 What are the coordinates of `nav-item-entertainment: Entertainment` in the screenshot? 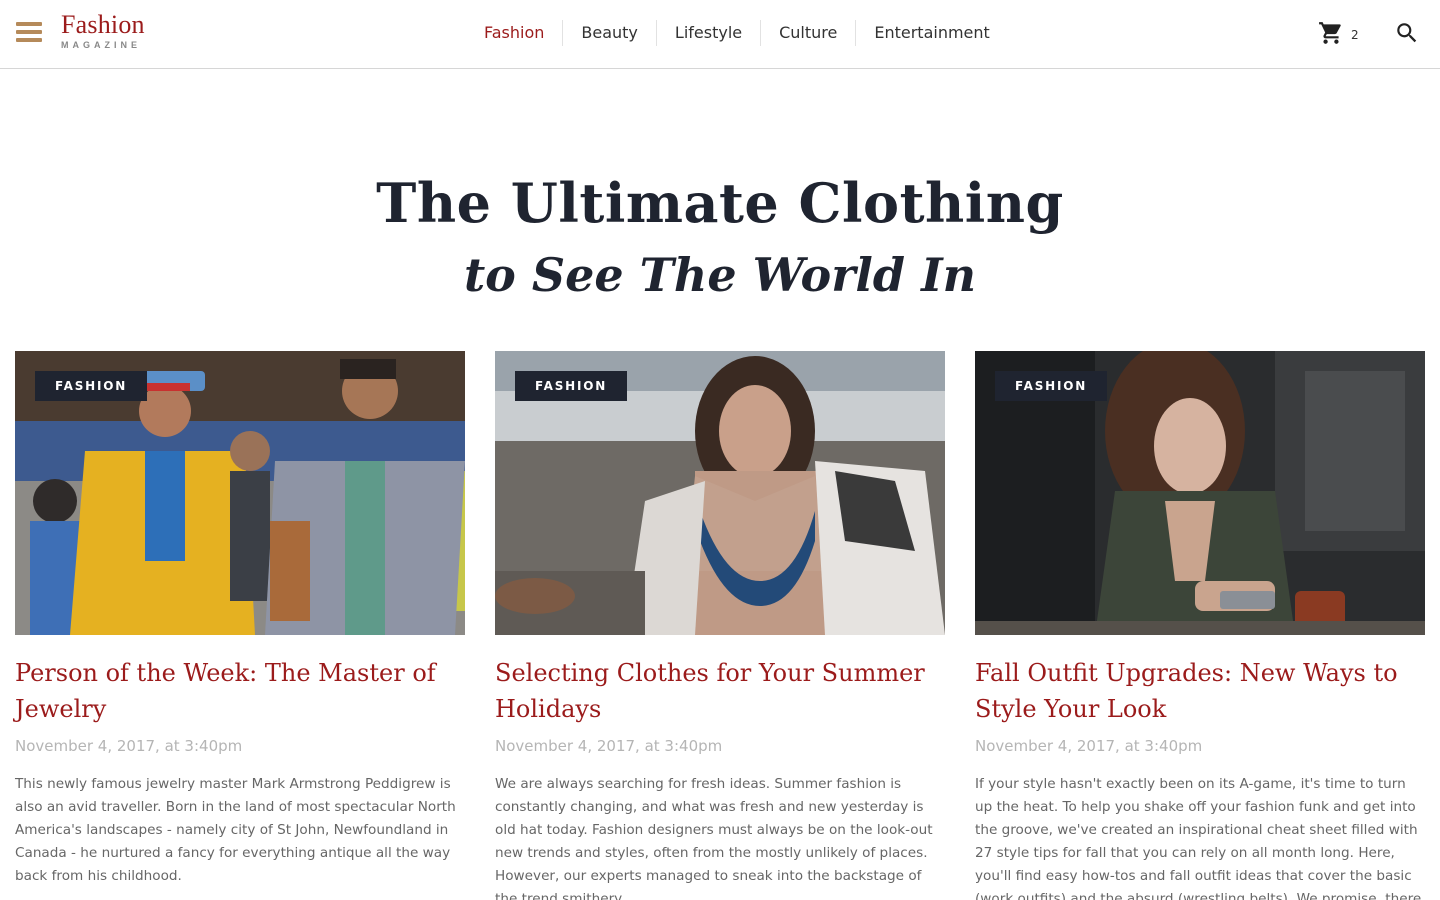 It's located at (931, 33).